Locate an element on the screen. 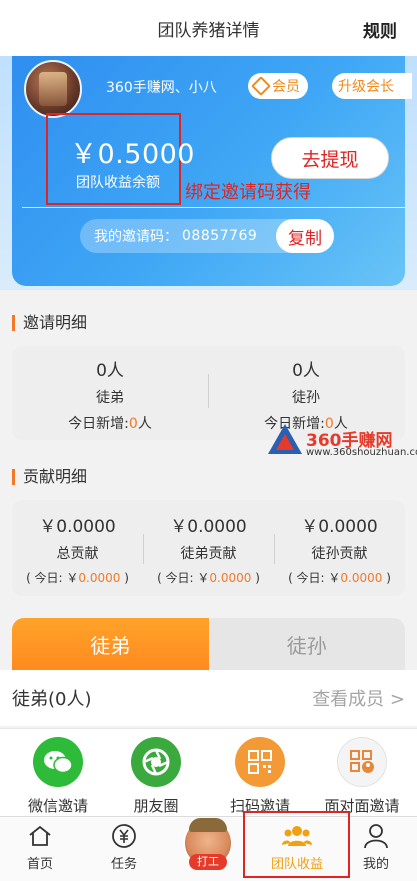 This screenshot has height=881, width=417. grand-apprentice-contribution-label: 徒孙贡献 is located at coordinates (339, 554).